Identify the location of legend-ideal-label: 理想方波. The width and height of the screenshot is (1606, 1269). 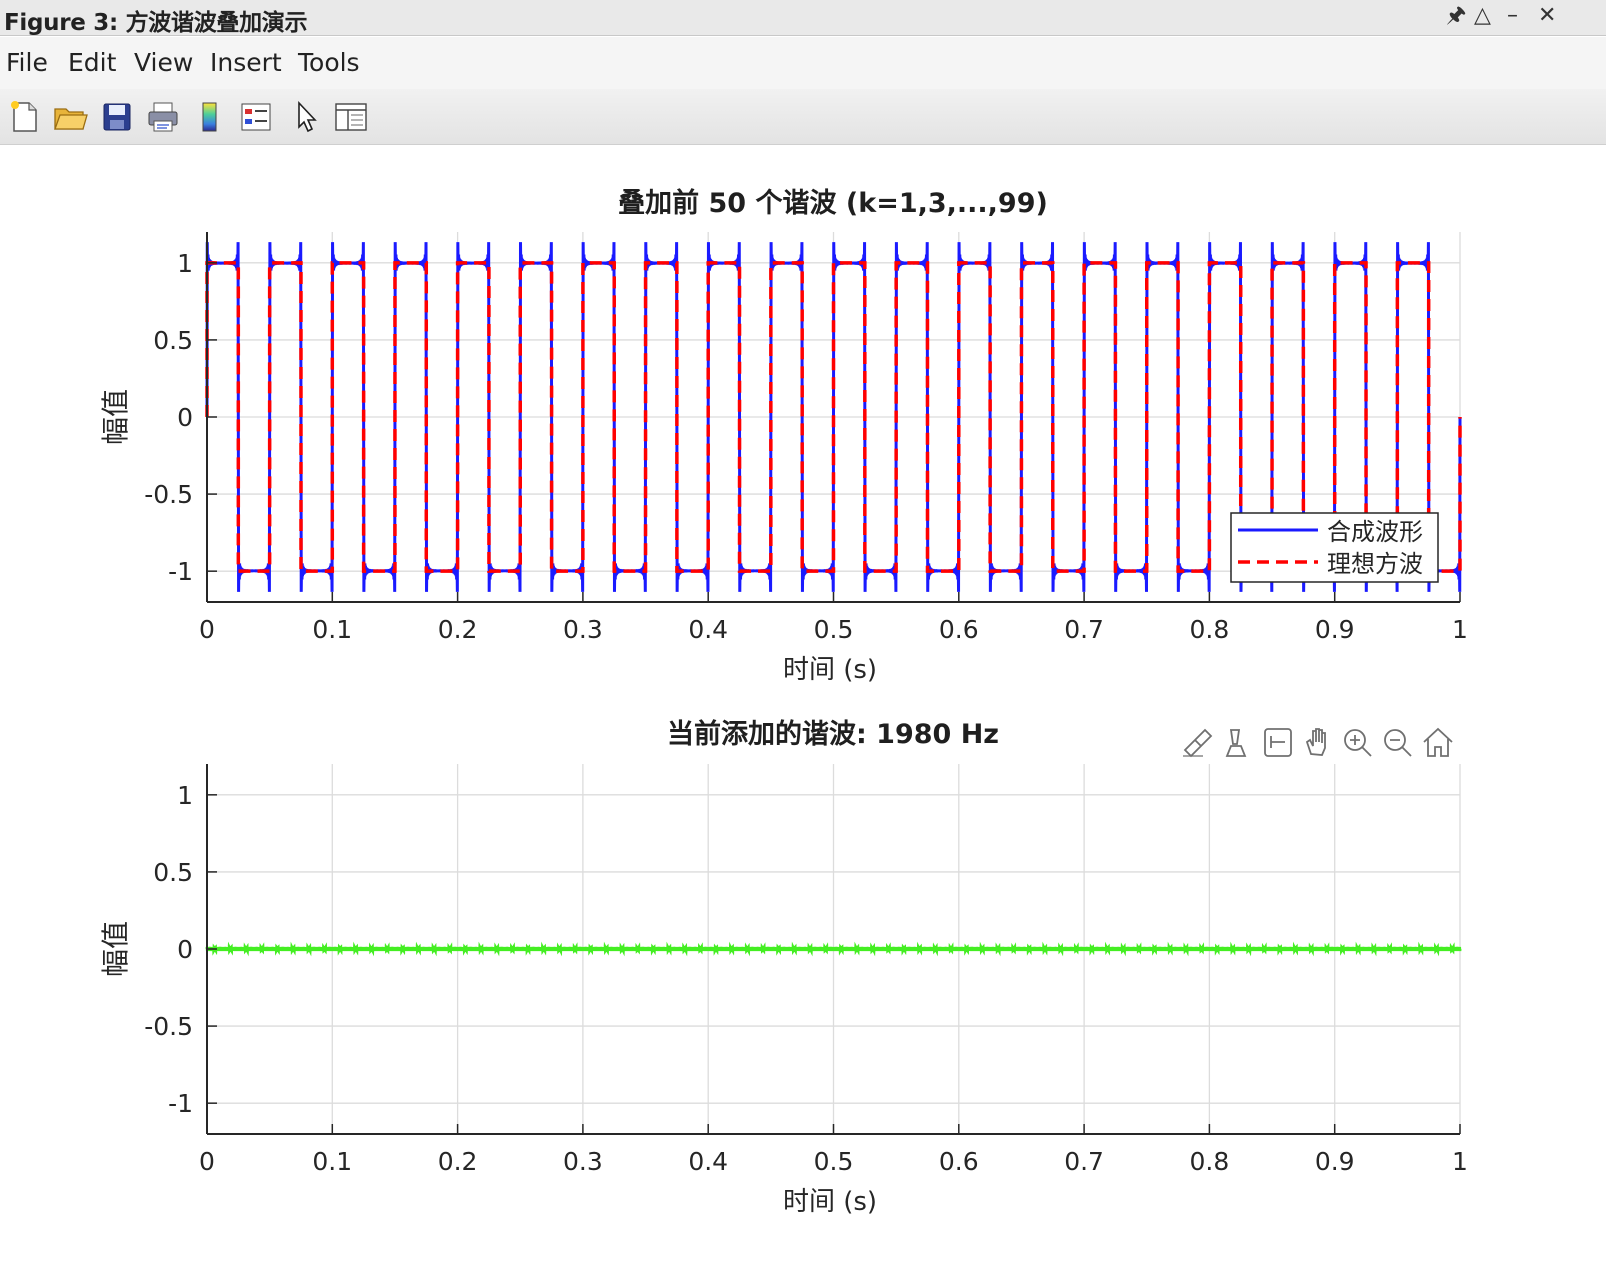
(1375, 564).